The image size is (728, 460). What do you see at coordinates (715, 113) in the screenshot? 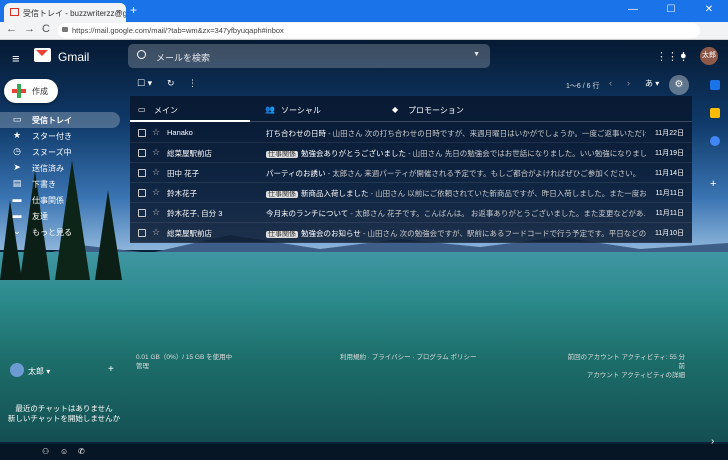
I see `keep-icon` at bounding box center [715, 113].